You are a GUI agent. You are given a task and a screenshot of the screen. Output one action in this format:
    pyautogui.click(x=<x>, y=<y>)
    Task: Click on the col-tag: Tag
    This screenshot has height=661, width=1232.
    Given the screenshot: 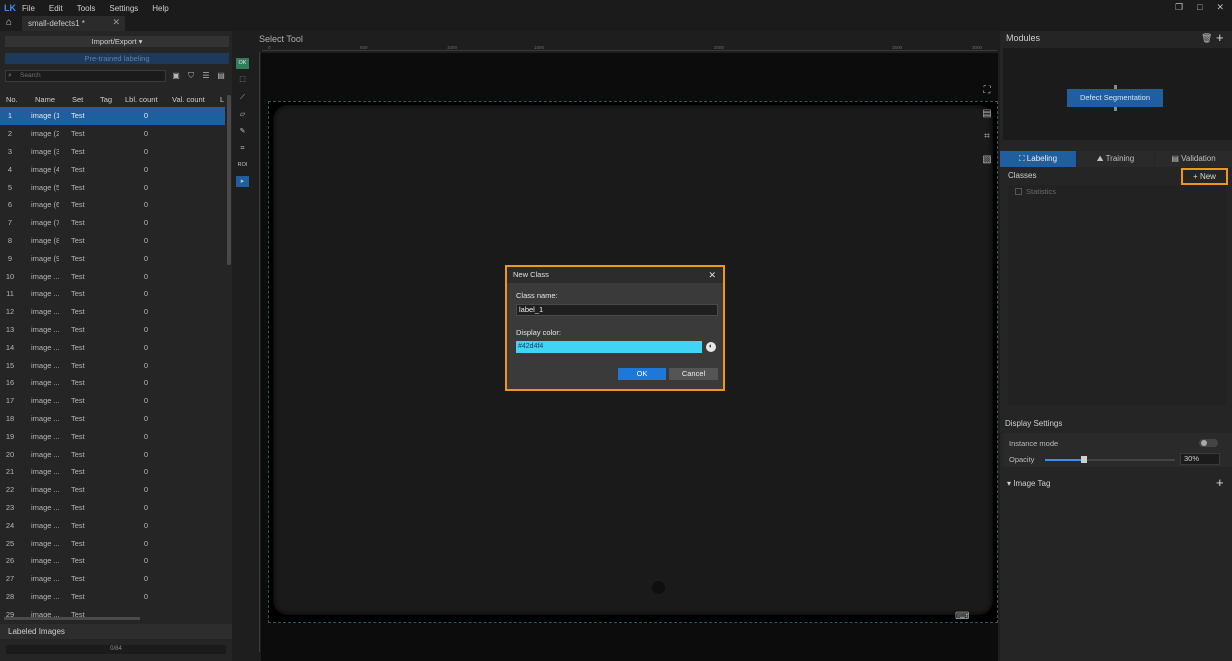 What is the action you would take?
    pyautogui.click(x=103, y=99)
    